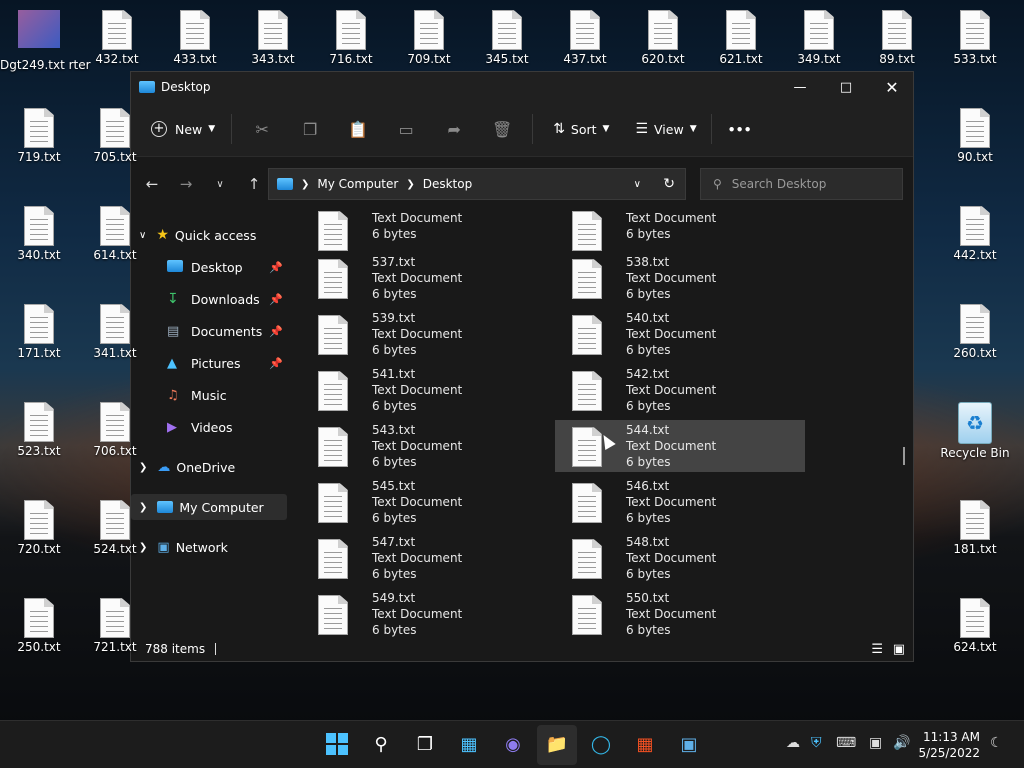  What do you see at coordinates (680, 502) in the screenshot?
I see `file-item: 546.txt Text Document 6 bytes` at bounding box center [680, 502].